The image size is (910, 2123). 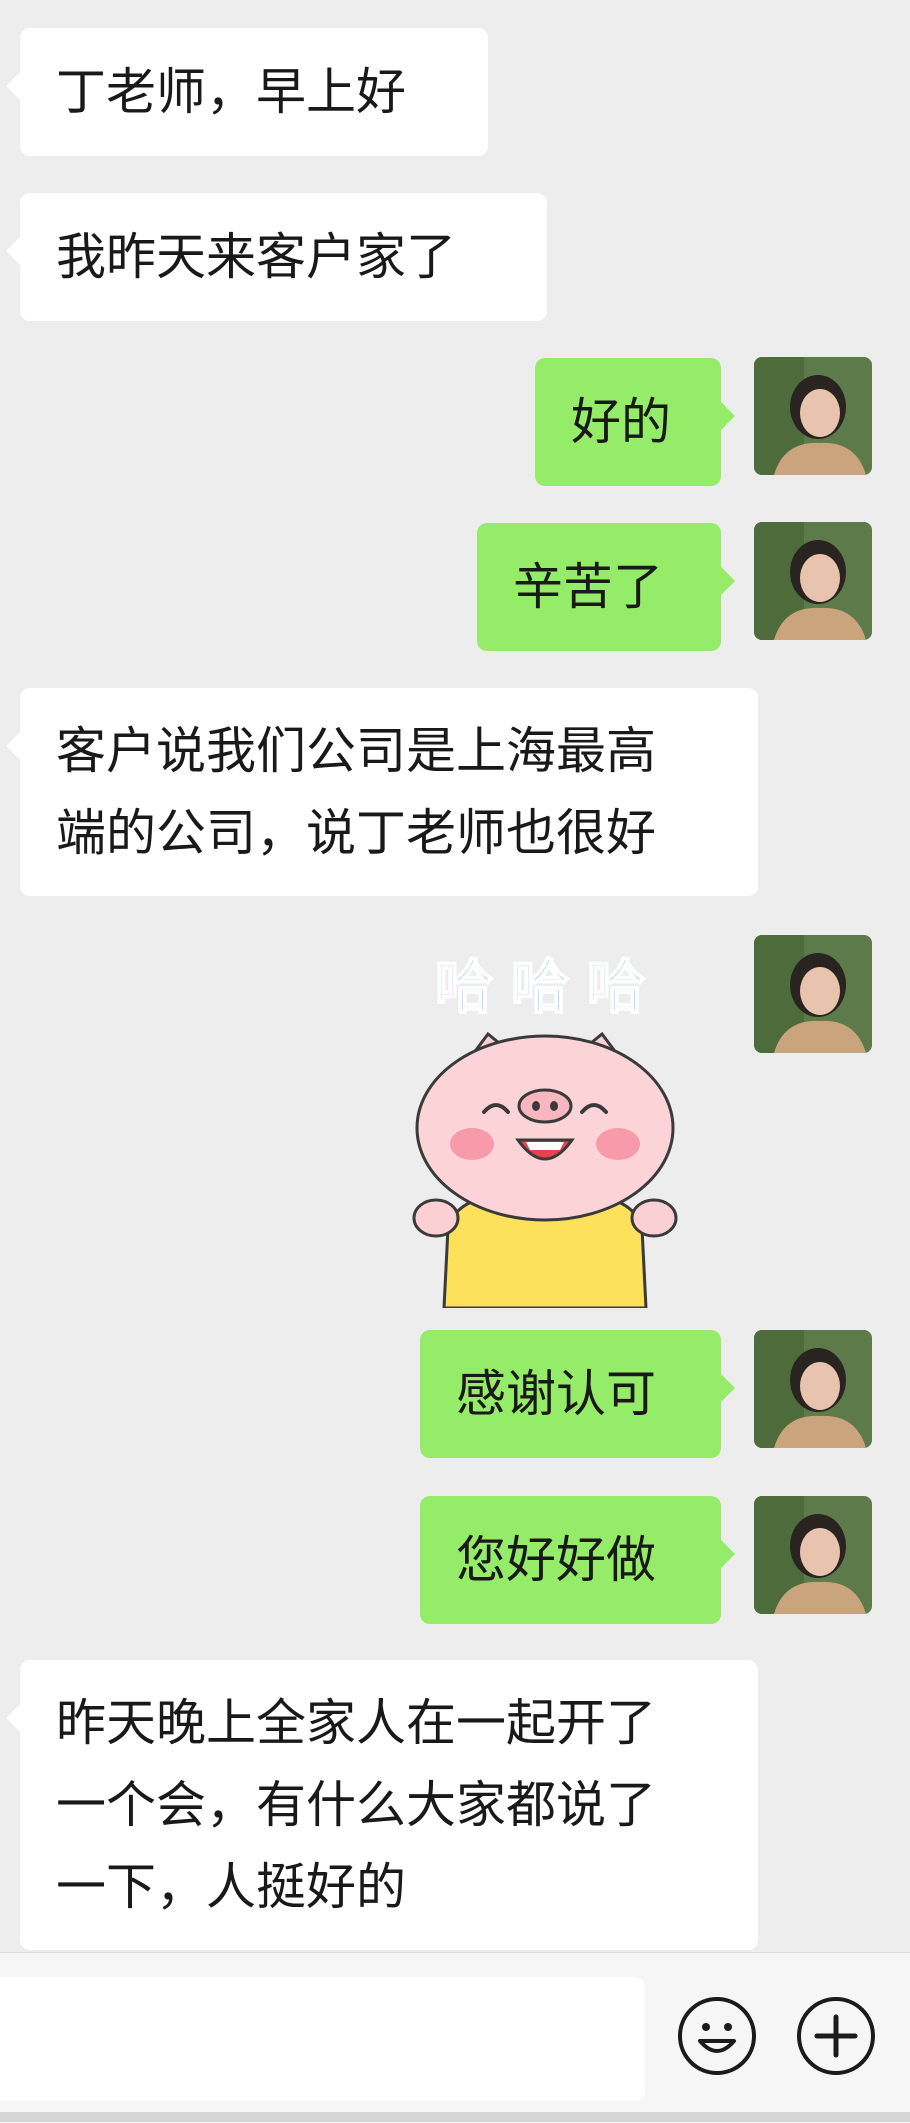 I want to click on sticker-message: 哈哈哈, so click(x=545, y=1124).